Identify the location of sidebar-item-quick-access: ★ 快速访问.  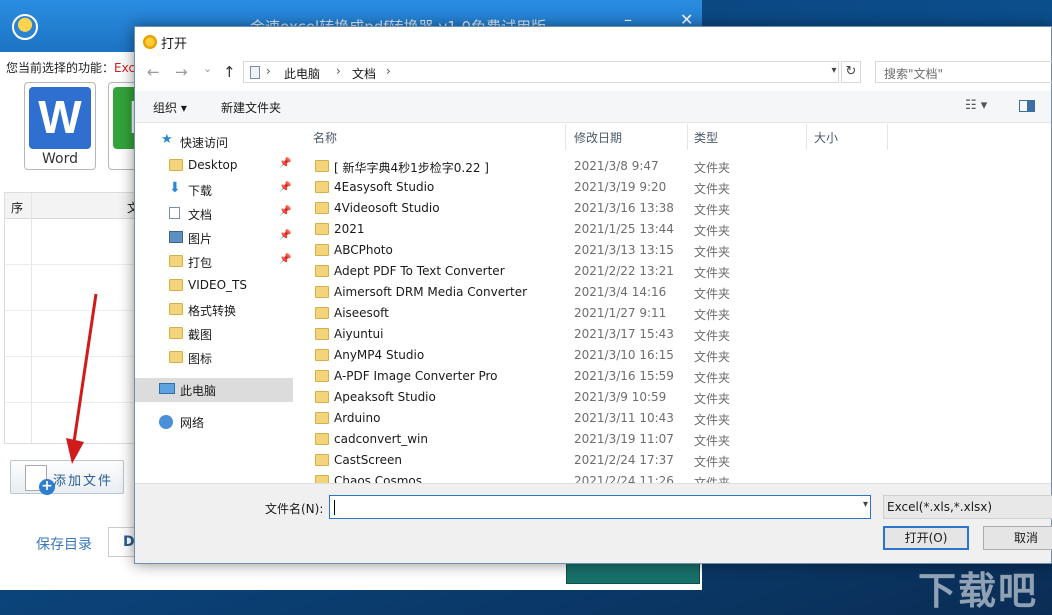
(214, 142).